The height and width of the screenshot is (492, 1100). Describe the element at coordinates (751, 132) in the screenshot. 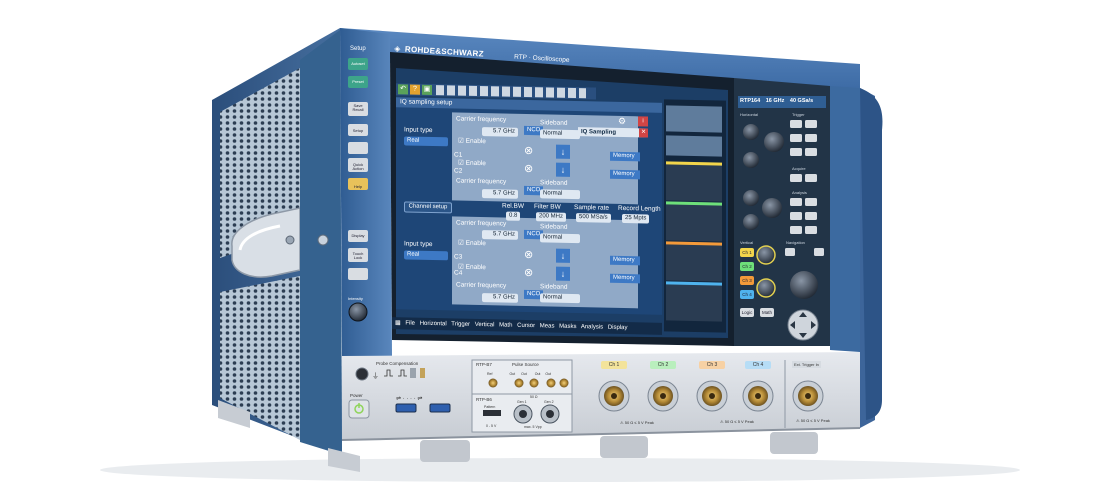

I see `horizontal-scale-knob` at that location.